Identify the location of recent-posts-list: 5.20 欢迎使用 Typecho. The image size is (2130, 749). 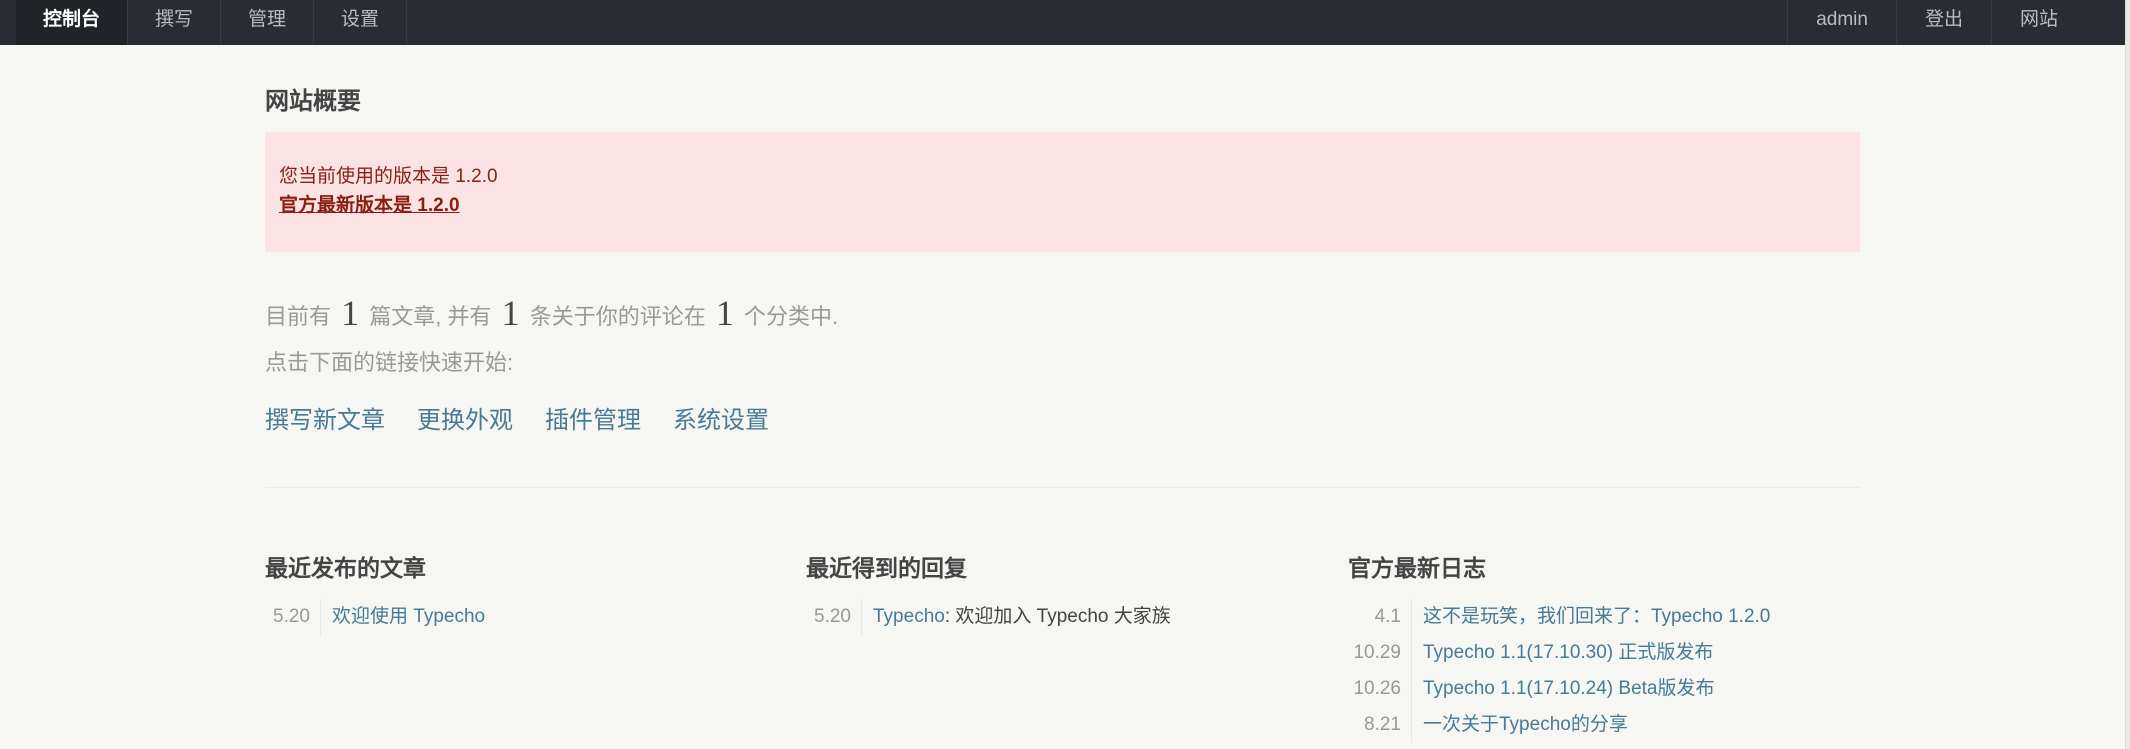
(525, 617).